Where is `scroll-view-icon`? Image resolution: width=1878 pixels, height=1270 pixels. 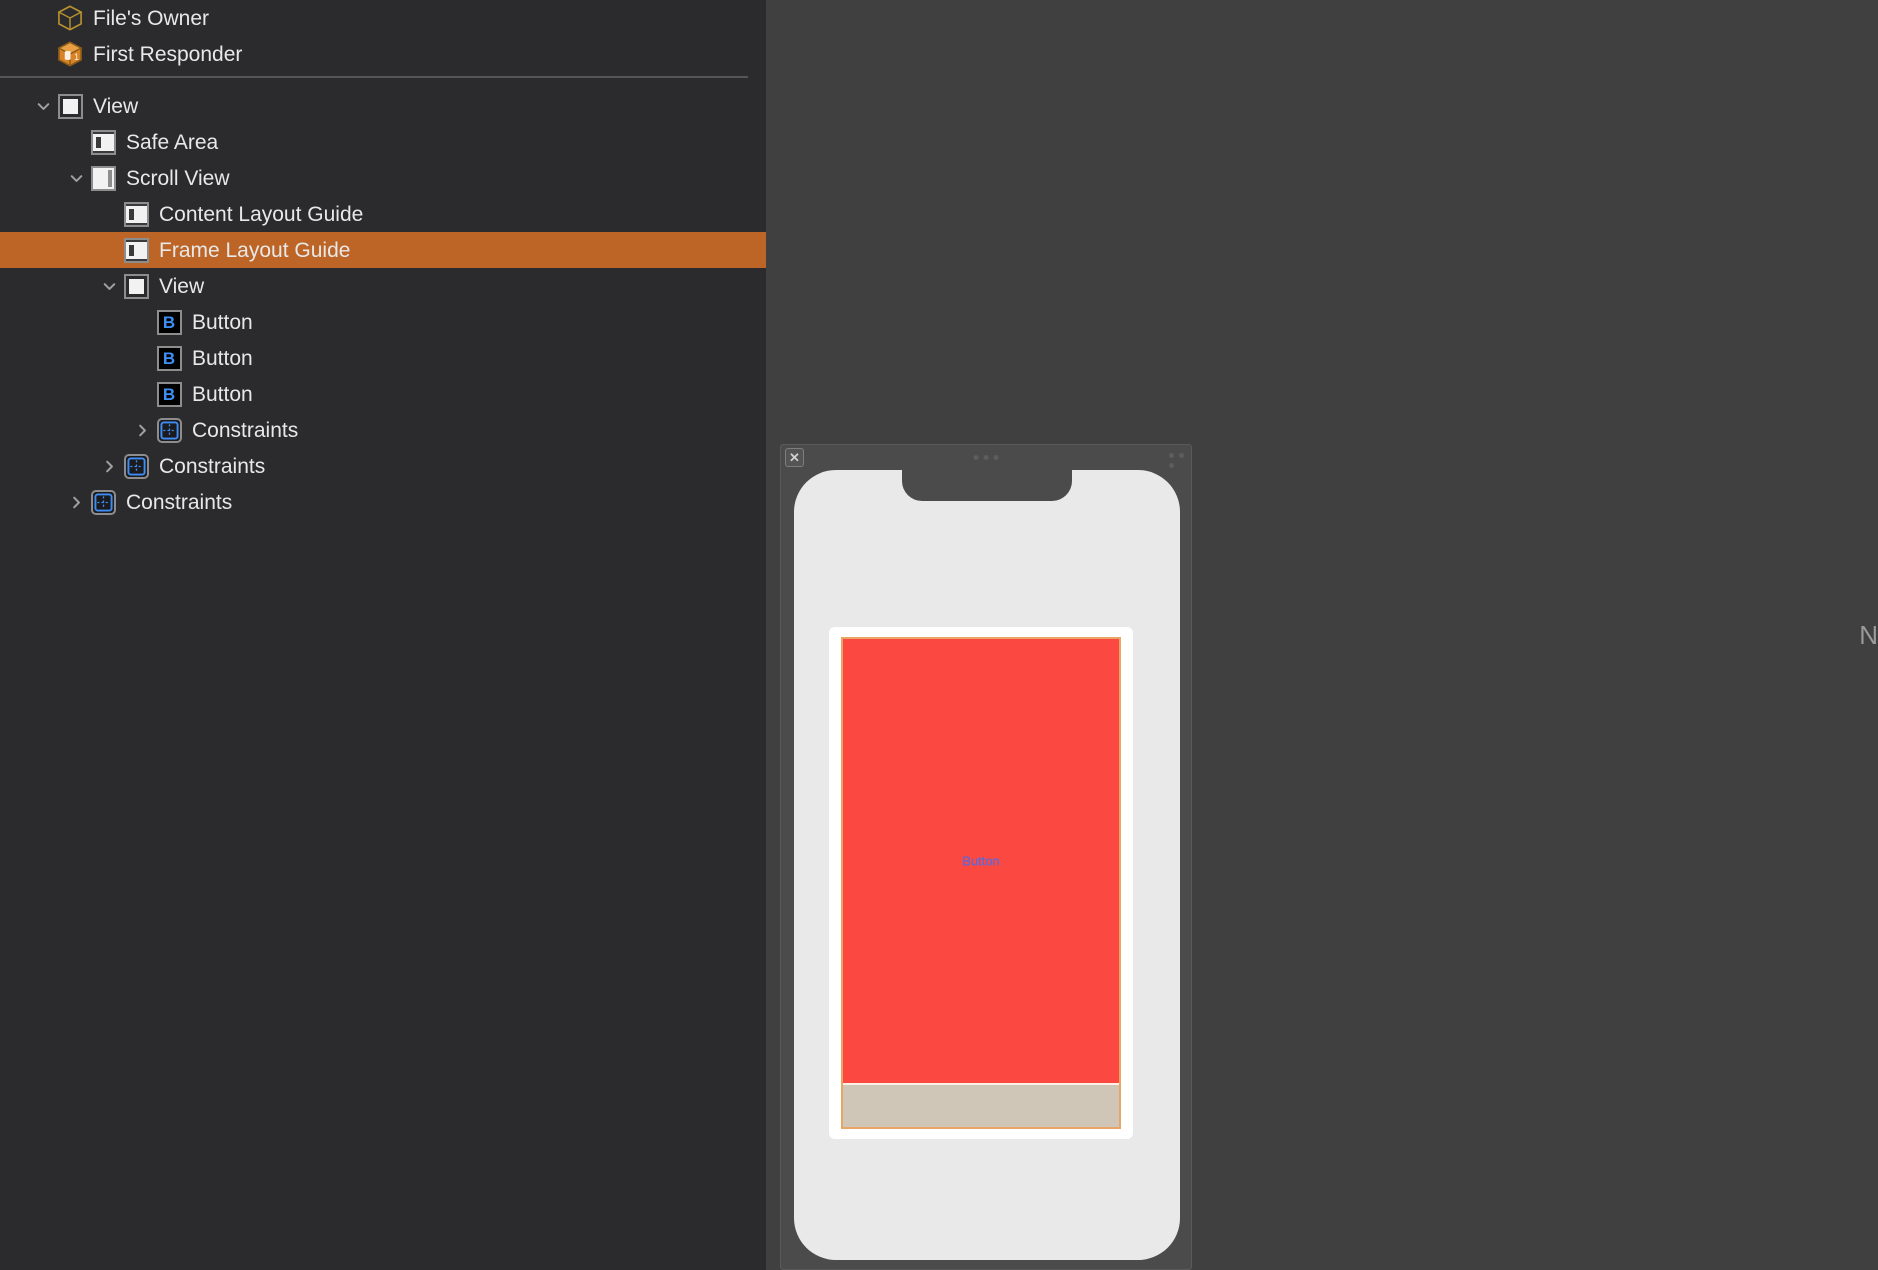
scroll-view-icon is located at coordinates (103, 178).